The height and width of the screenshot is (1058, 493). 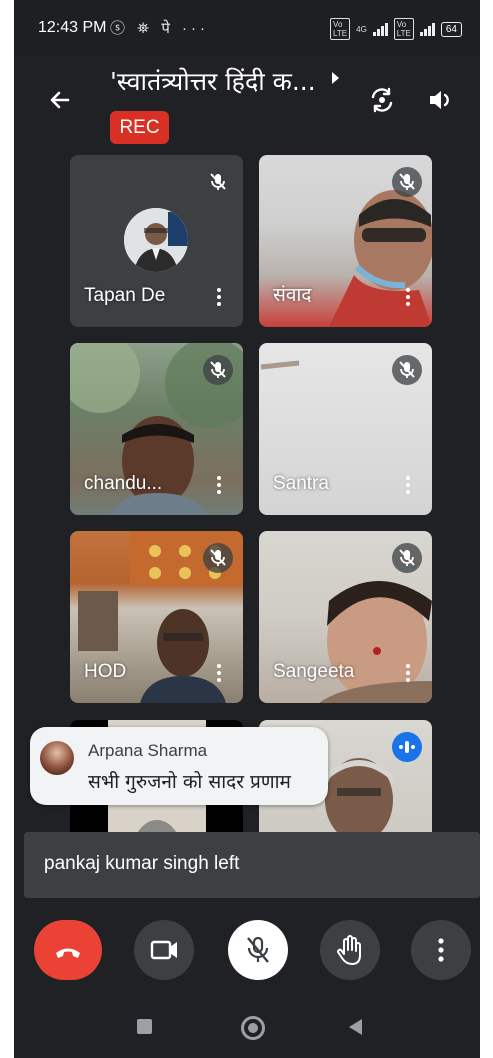 I want to click on mic-toggle-button, so click(x=258, y=950).